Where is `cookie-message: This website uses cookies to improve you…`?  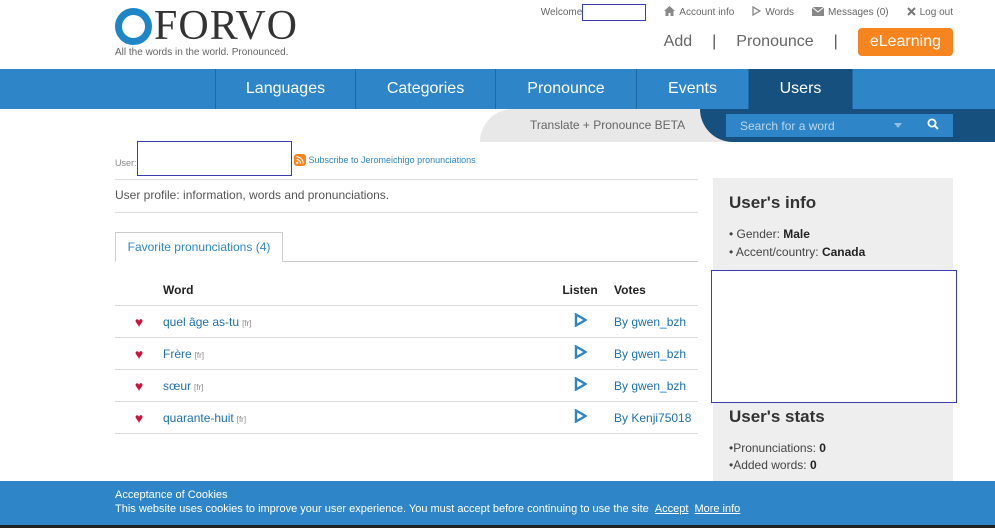
cookie-message: This website uses cookies to improve you… is located at coordinates (427, 509).